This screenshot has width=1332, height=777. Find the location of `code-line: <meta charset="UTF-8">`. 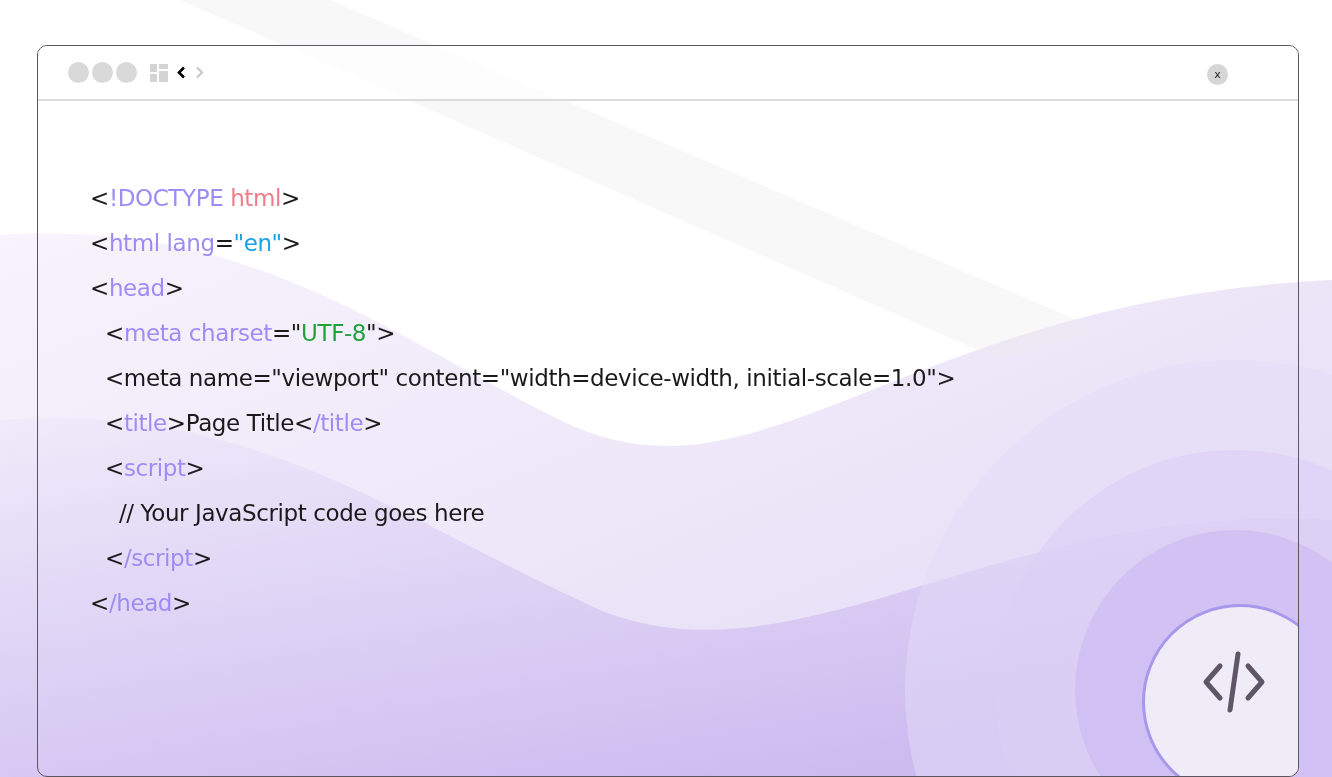

code-line: <meta charset="UTF-8"> is located at coordinates (250, 333).